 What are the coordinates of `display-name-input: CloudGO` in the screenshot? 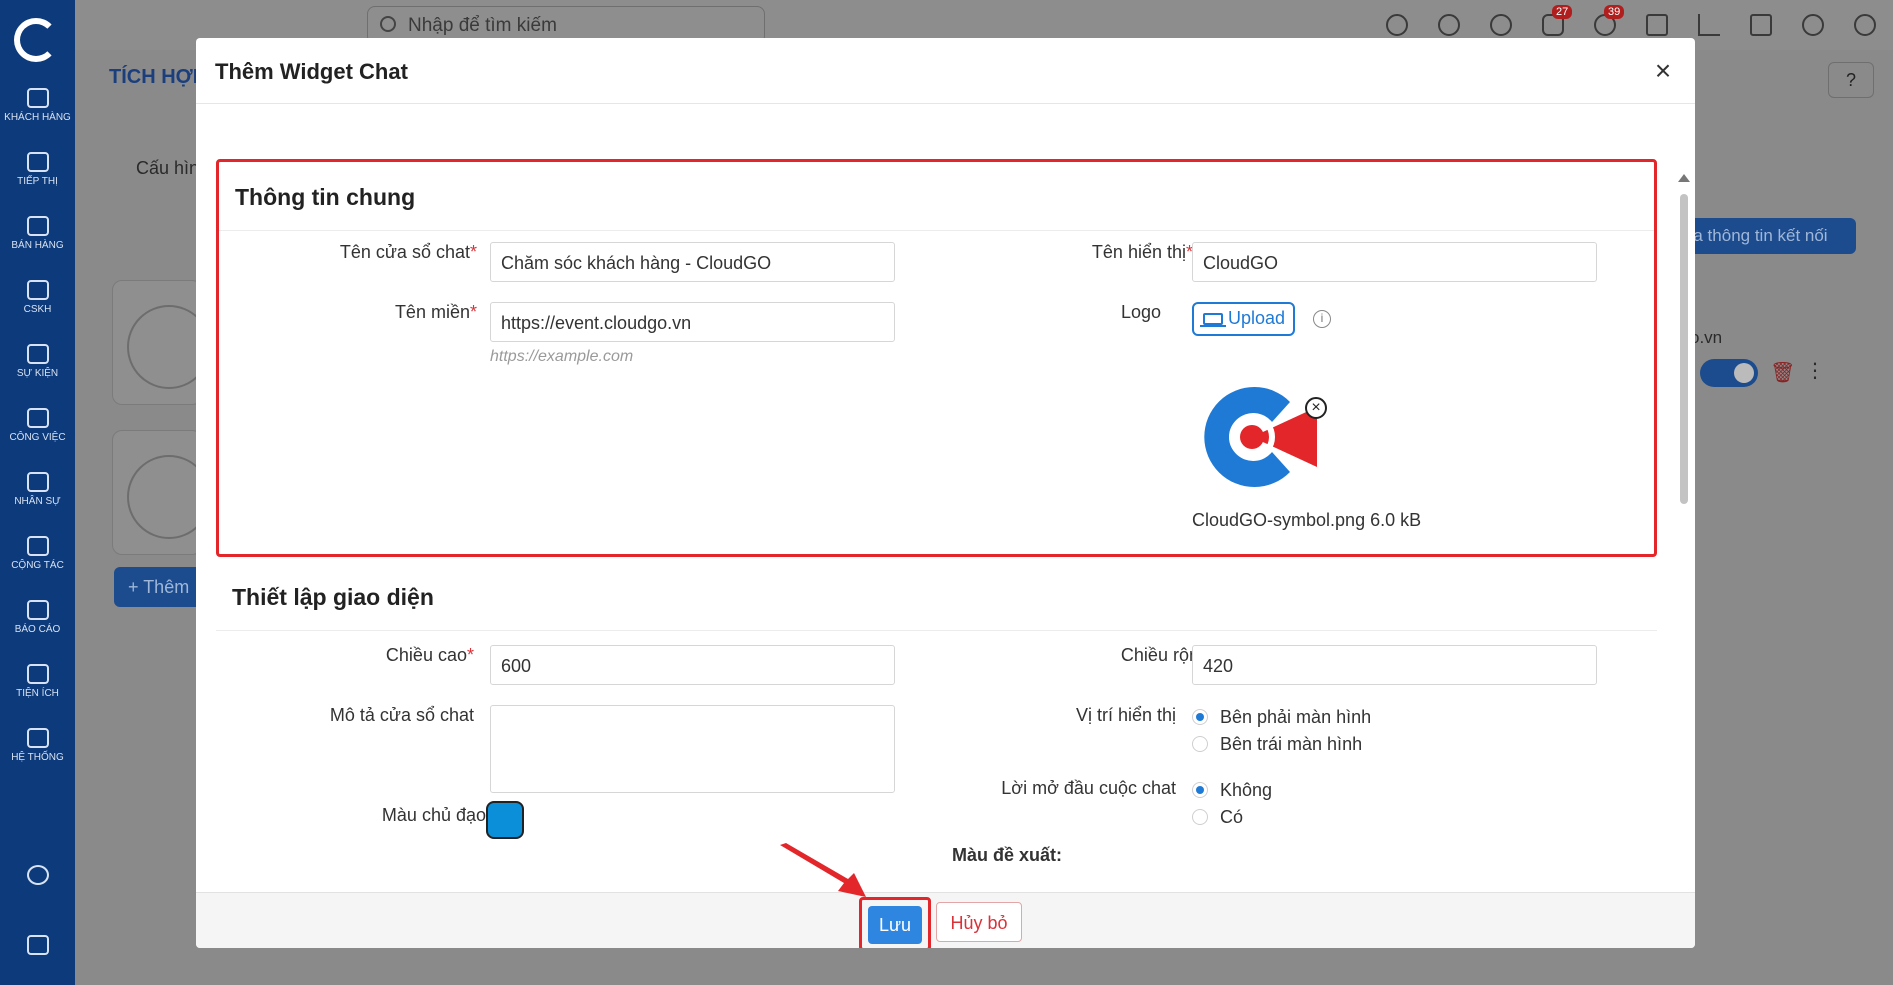 It's located at (1394, 262).